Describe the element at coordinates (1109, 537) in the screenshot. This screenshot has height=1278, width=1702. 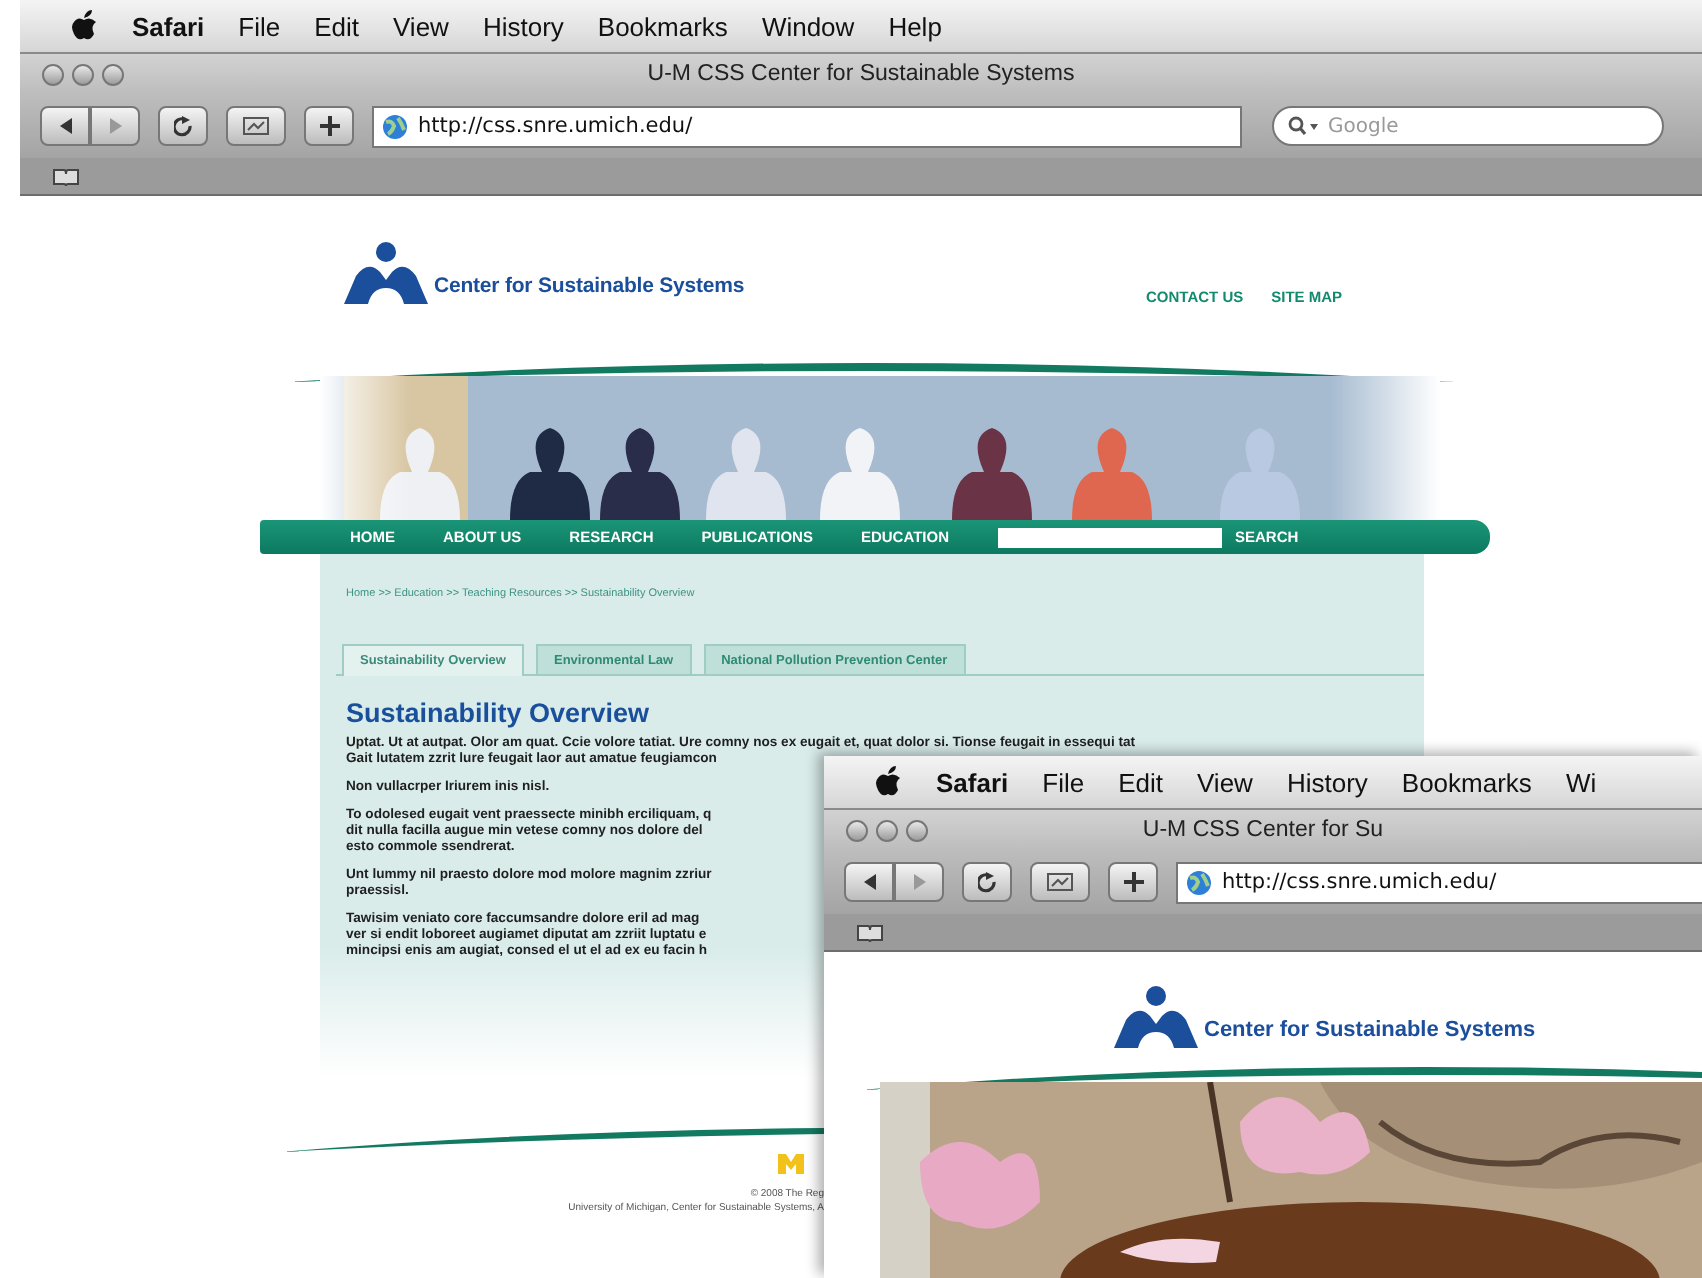
I see `search-field` at that location.